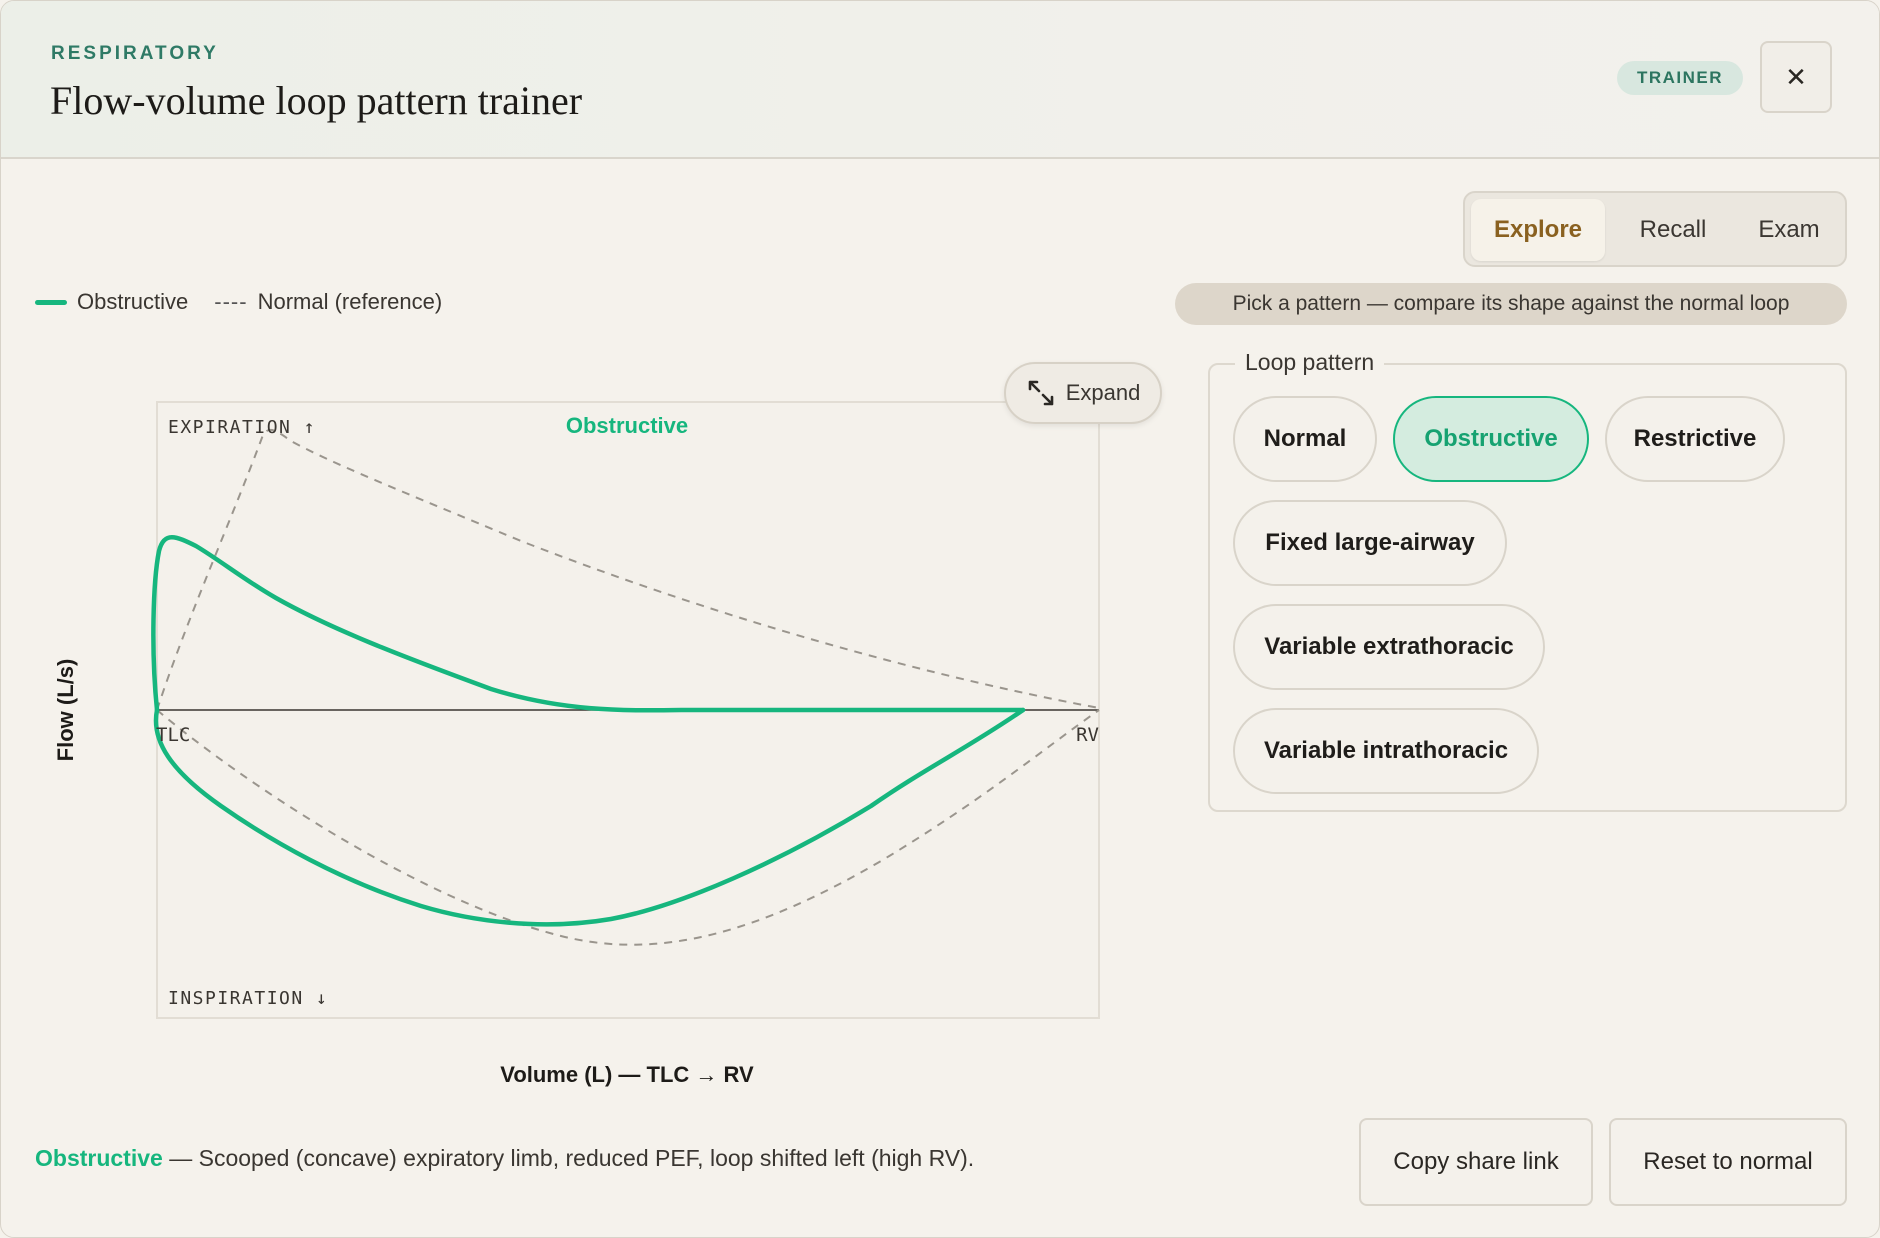 This screenshot has width=1880, height=1238. Describe the element at coordinates (1673, 230) in the screenshot. I see `tab-recall: Recall` at that location.